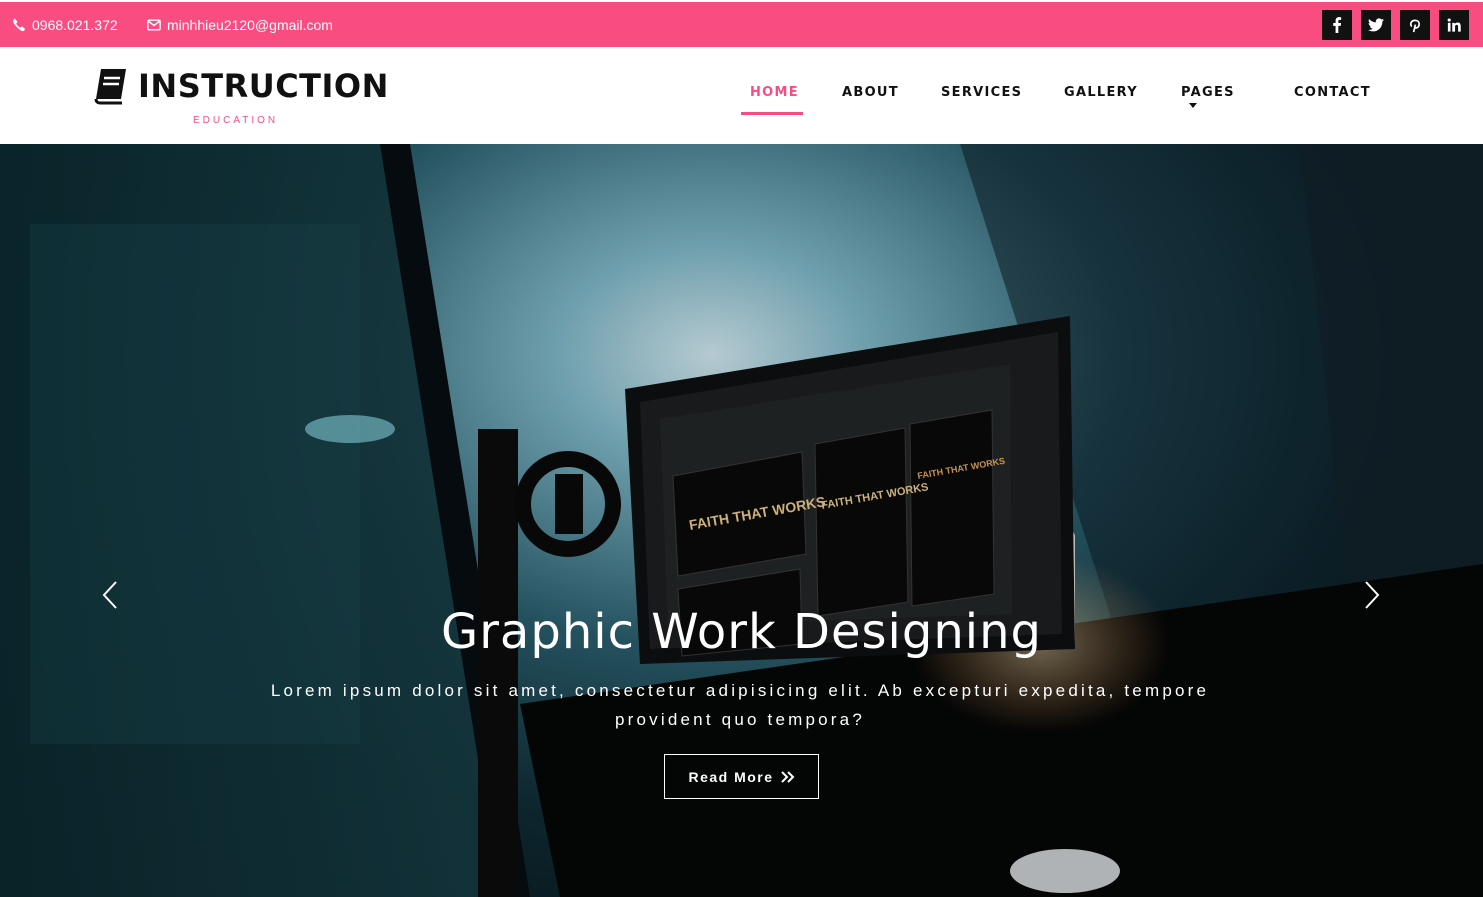 The image size is (1483, 897). I want to click on social-links, so click(1395, 25).